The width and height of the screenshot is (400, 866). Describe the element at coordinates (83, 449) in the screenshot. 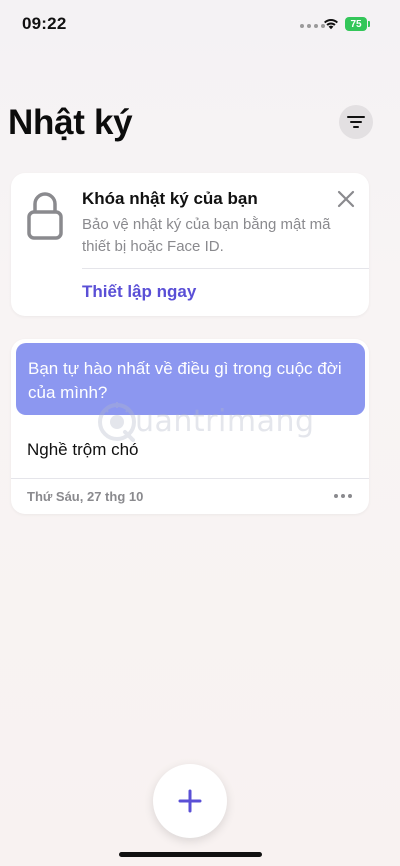

I see `entry-body-text: Nghề trộm chó` at that location.